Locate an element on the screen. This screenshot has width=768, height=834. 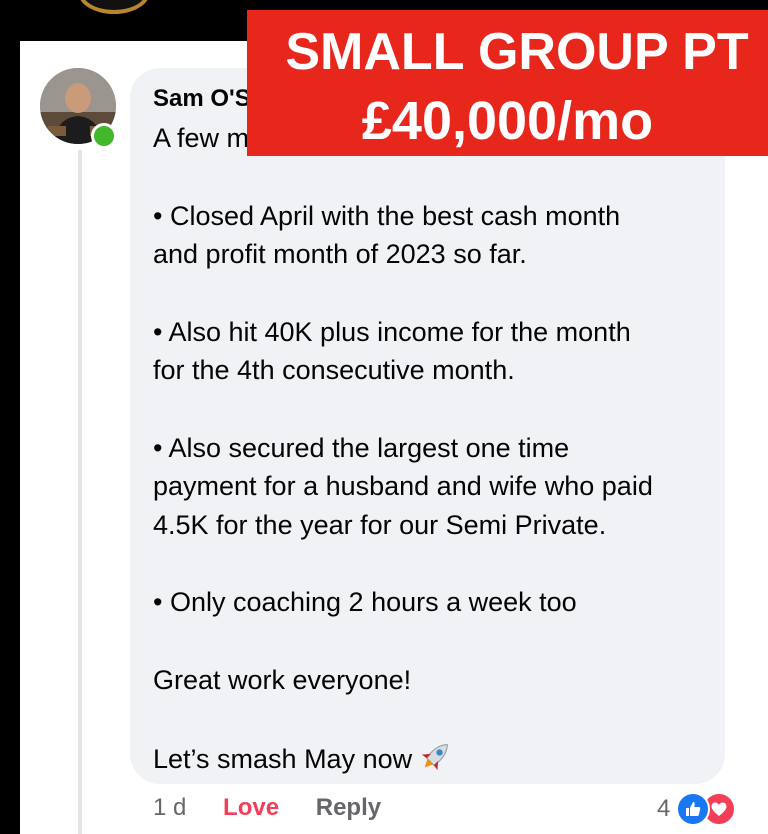
comment-author: Sam O'S is located at coordinates (202, 99).